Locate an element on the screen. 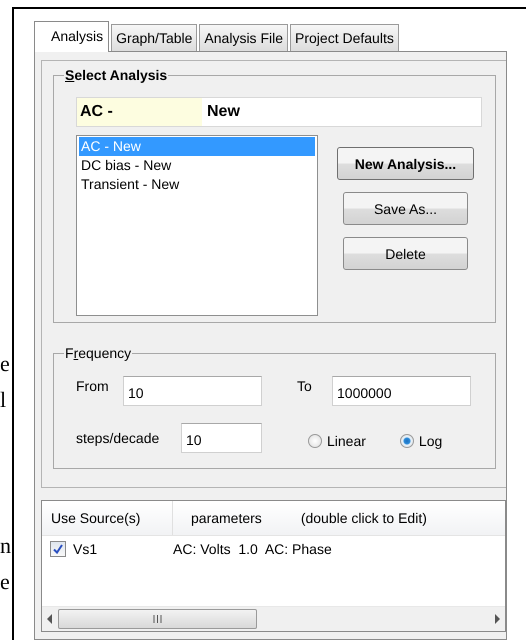  table-cell: AC: Volts 1.0 AC: Phase is located at coordinates (252, 548).